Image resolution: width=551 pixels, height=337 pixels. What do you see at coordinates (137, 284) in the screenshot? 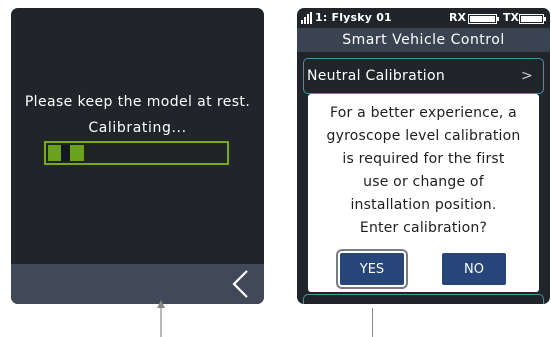
I see `bottom-bar` at bounding box center [137, 284].